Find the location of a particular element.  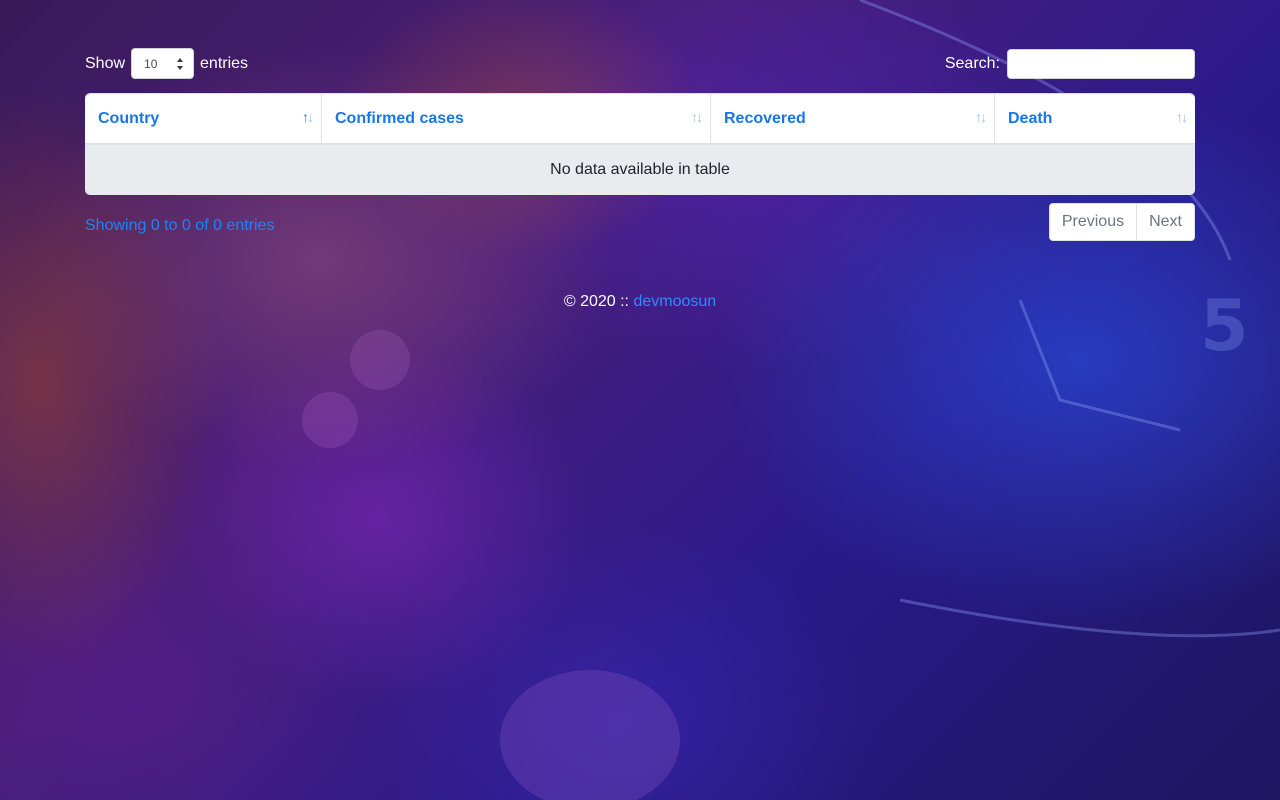

select-arrows-icon is located at coordinates (180, 64).